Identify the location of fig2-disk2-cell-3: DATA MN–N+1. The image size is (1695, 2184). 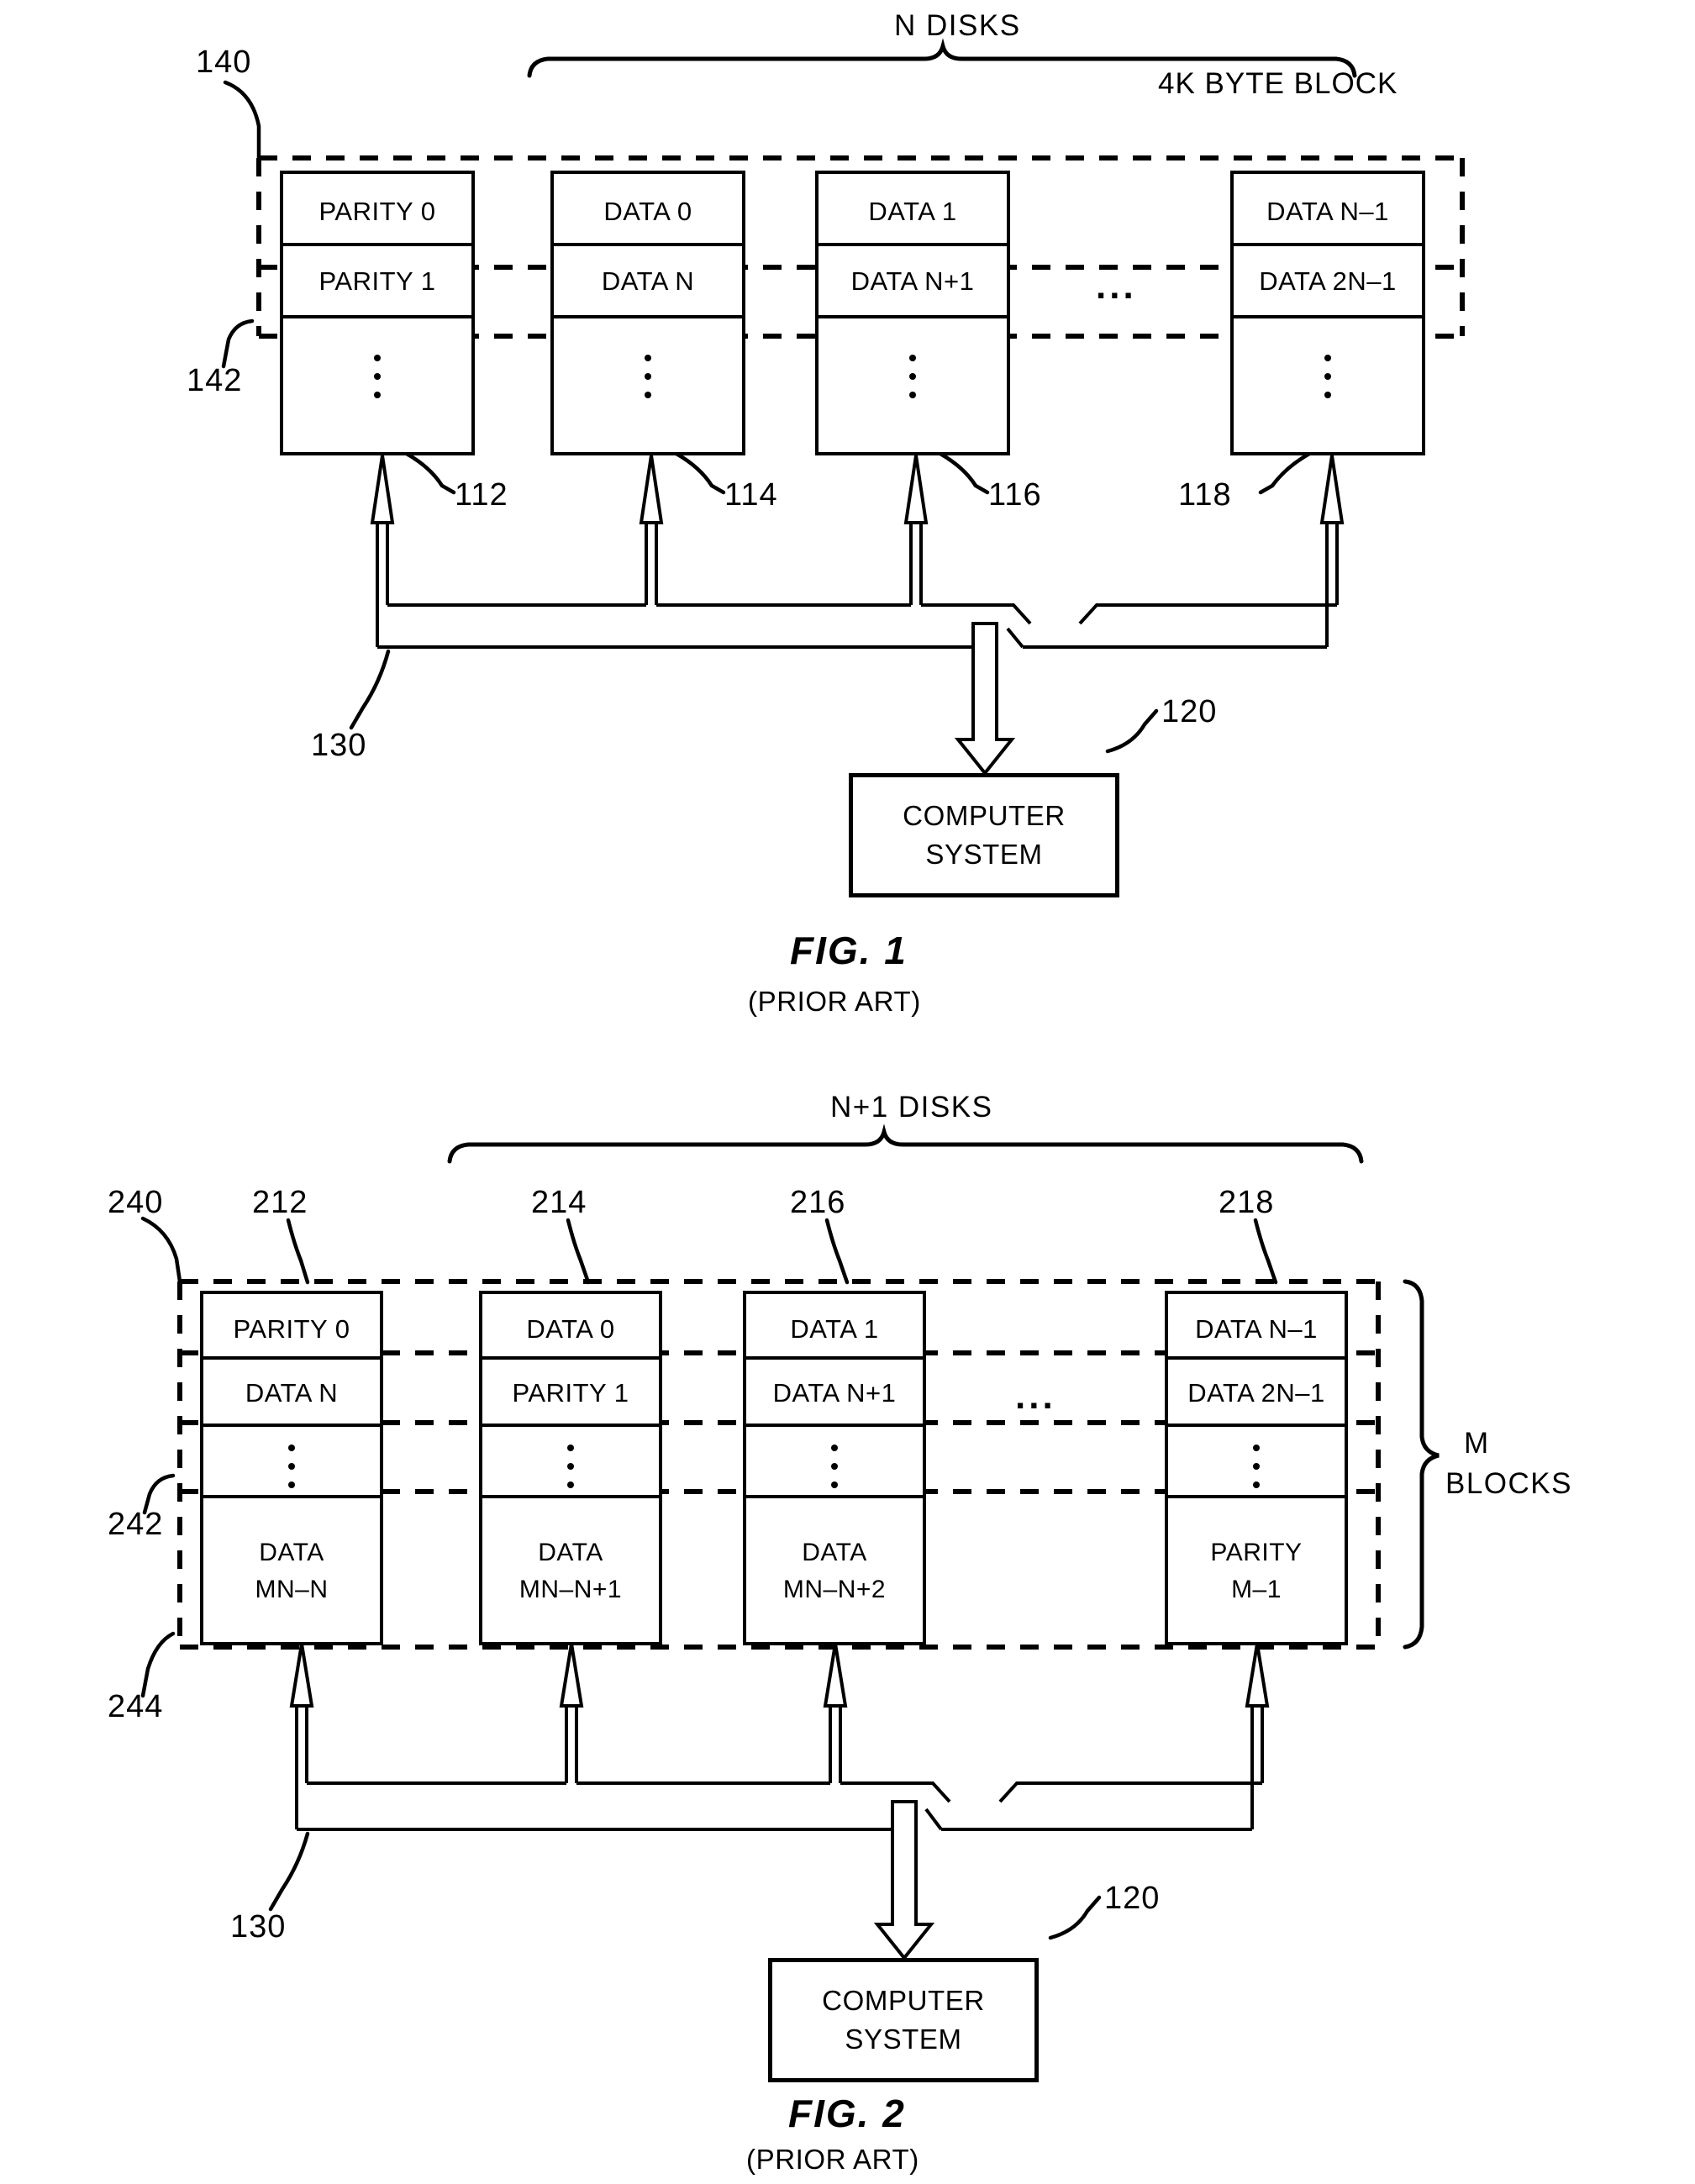
(570, 1571).